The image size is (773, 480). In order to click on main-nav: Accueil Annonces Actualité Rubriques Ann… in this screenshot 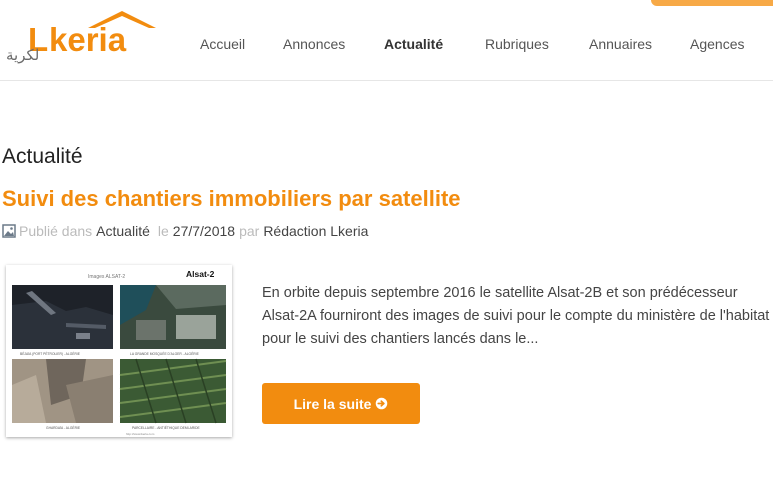, I will do `click(386, 46)`.